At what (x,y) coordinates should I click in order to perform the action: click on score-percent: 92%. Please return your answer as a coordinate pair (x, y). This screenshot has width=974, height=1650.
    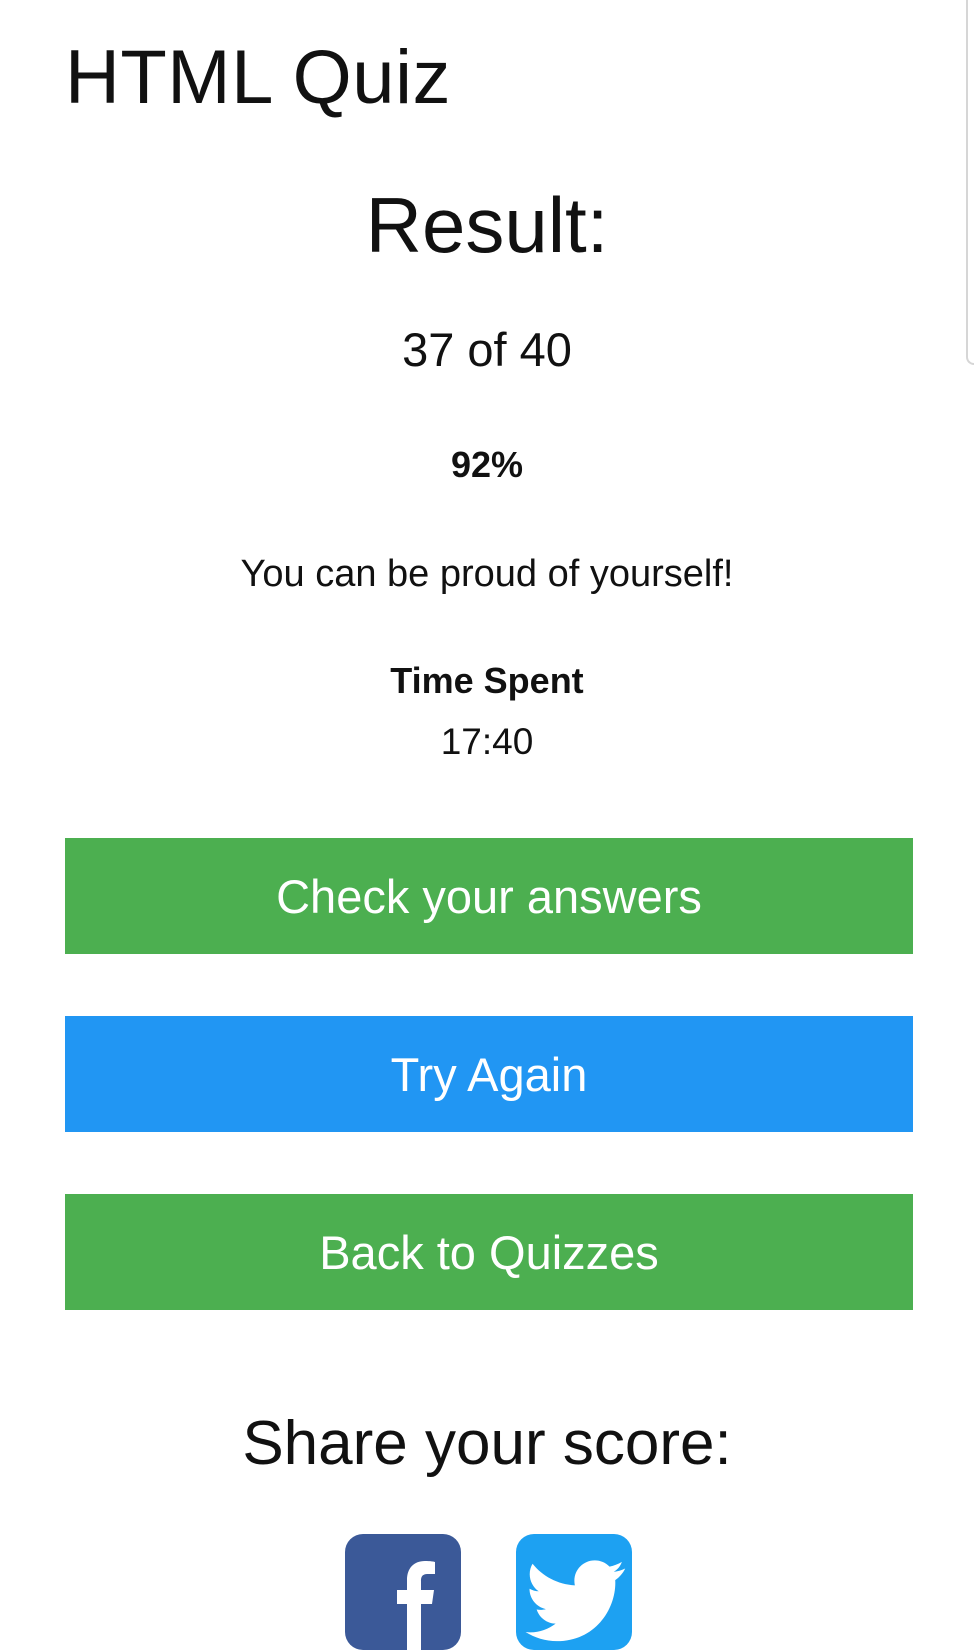
    Looking at the image, I should click on (487, 464).